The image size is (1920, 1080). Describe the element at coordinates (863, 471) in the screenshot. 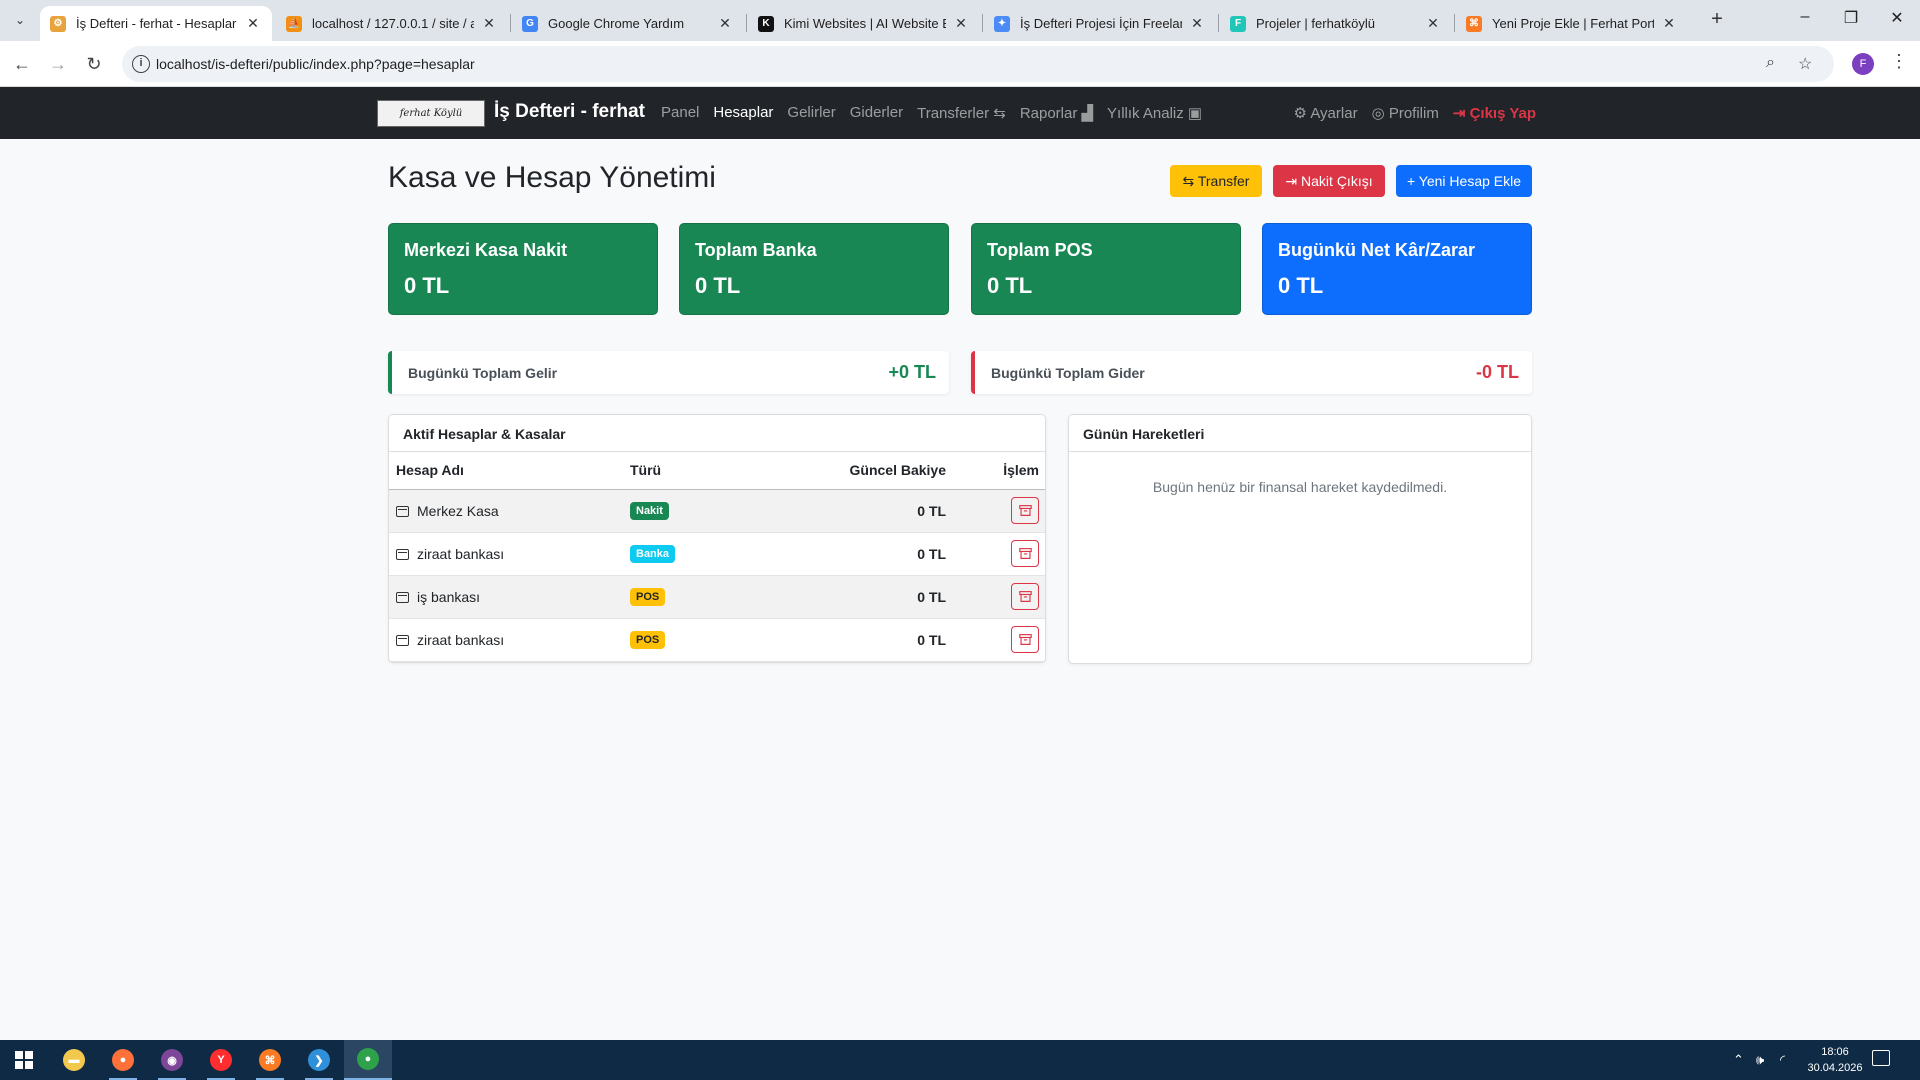

I see `col-header-balance: Güncel Bakiye` at that location.